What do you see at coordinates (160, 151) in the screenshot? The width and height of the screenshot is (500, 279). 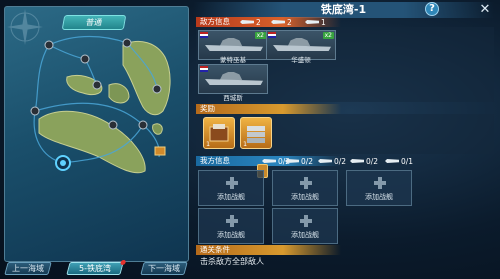 I see `boss-treasure-icon` at bounding box center [160, 151].